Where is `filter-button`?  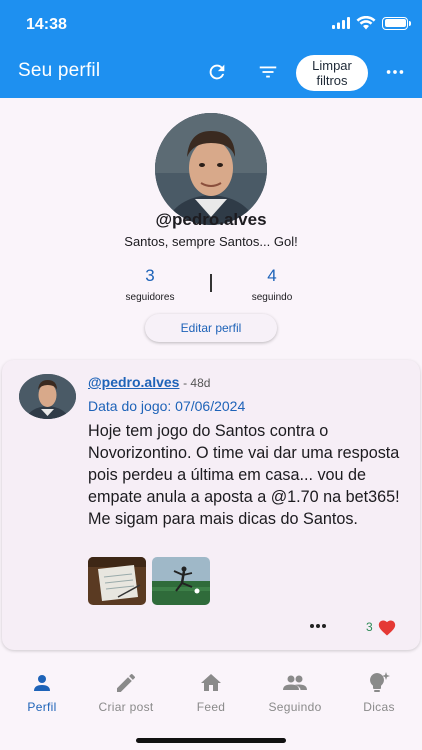 filter-button is located at coordinates (268, 72).